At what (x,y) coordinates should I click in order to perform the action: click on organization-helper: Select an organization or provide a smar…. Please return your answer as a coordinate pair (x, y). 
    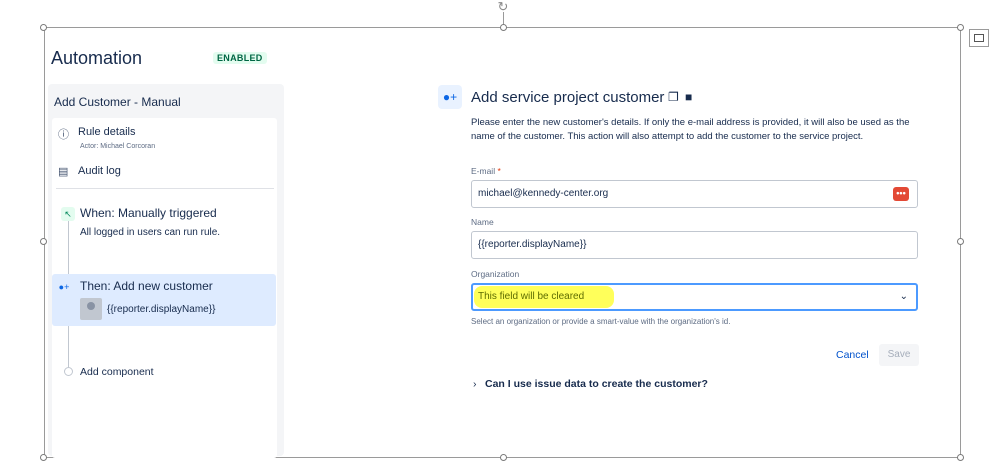
    Looking at the image, I should click on (601, 321).